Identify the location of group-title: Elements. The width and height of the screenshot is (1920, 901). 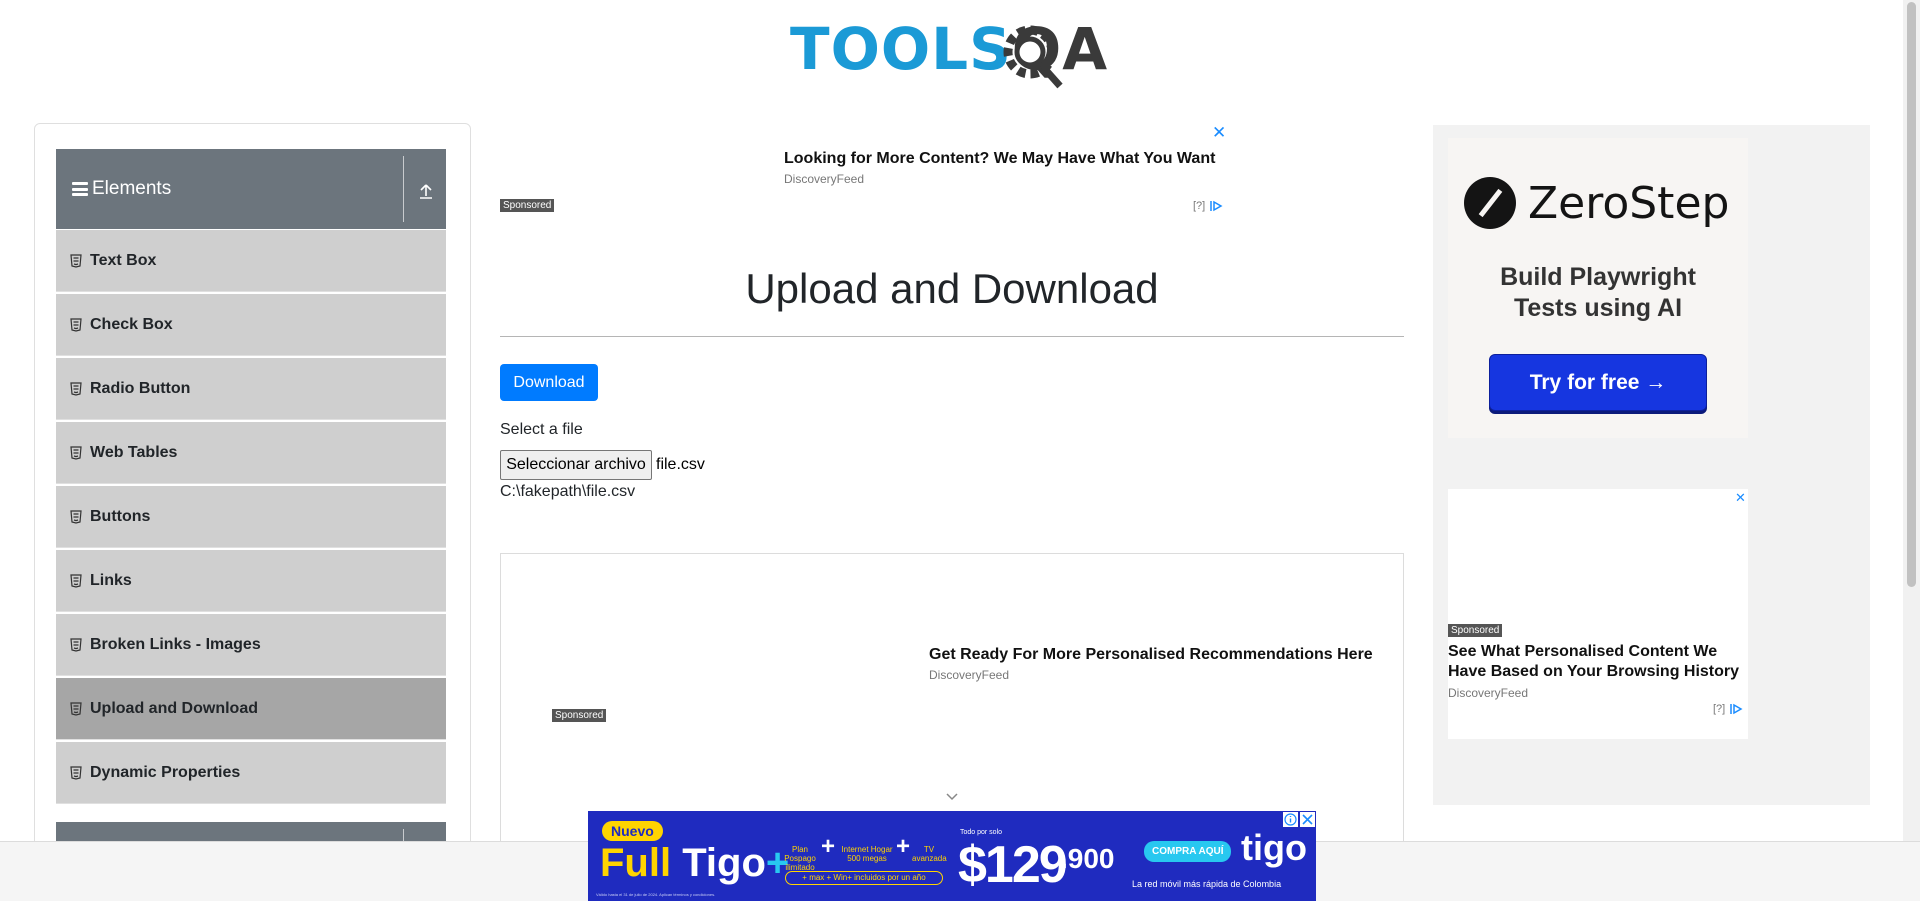
(132, 188).